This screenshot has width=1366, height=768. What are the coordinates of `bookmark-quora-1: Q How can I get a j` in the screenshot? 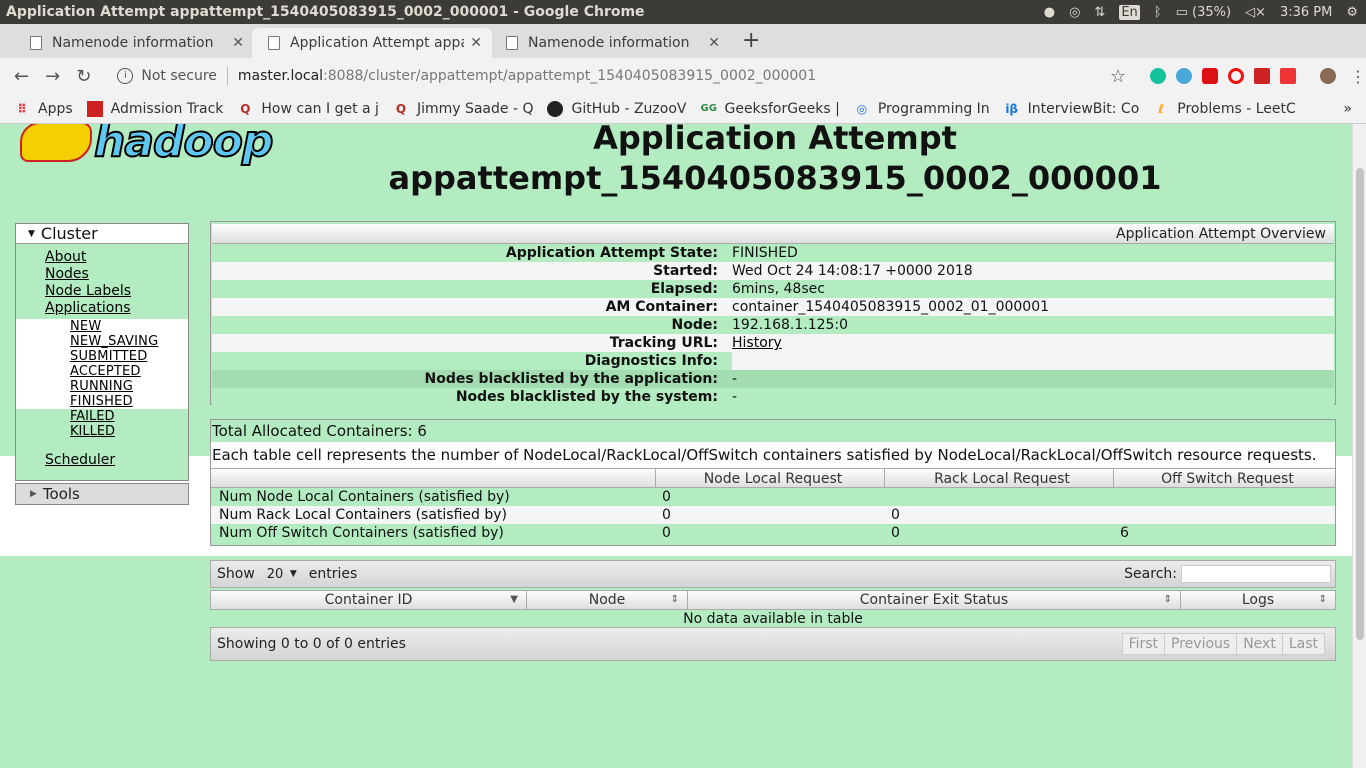 It's located at (308, 109).